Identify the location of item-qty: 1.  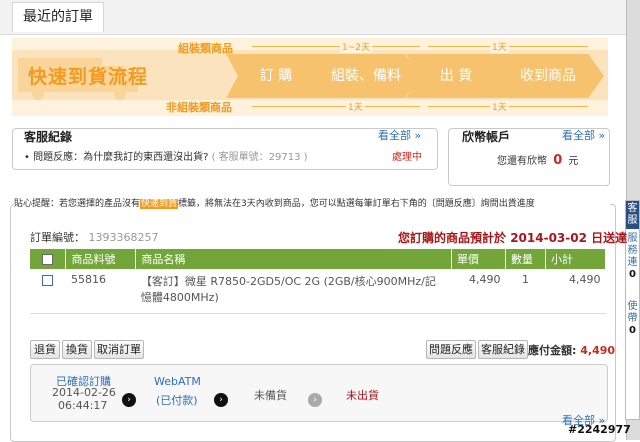
(525, 291).